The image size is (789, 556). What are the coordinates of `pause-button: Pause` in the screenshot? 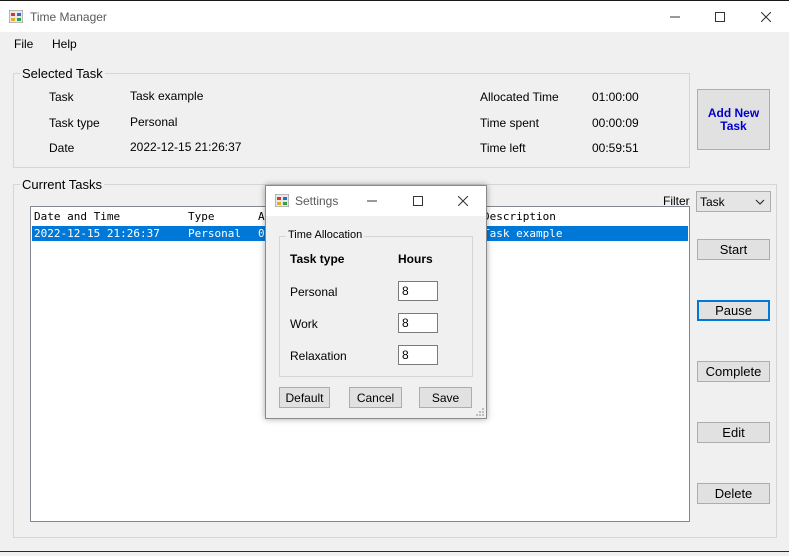 It's located at (733, 310).